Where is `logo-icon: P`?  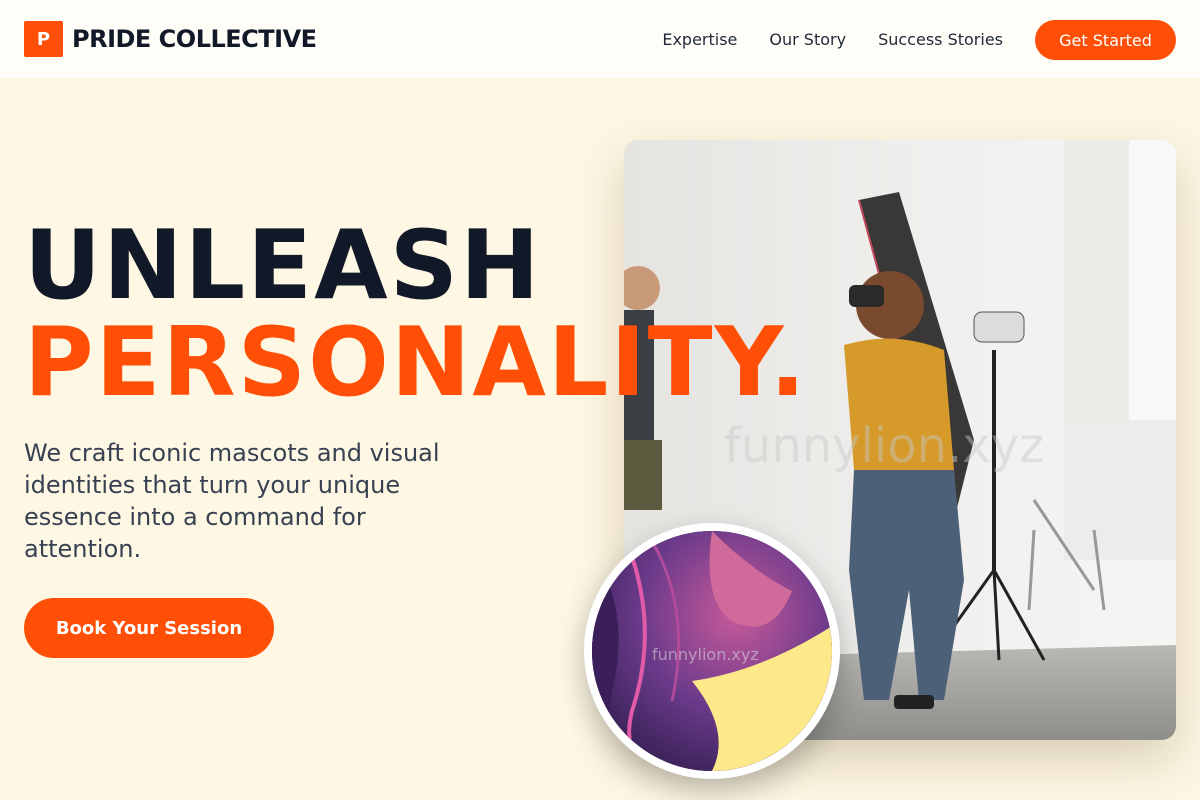
logo-icon: P is located at coordinates (43, 39).